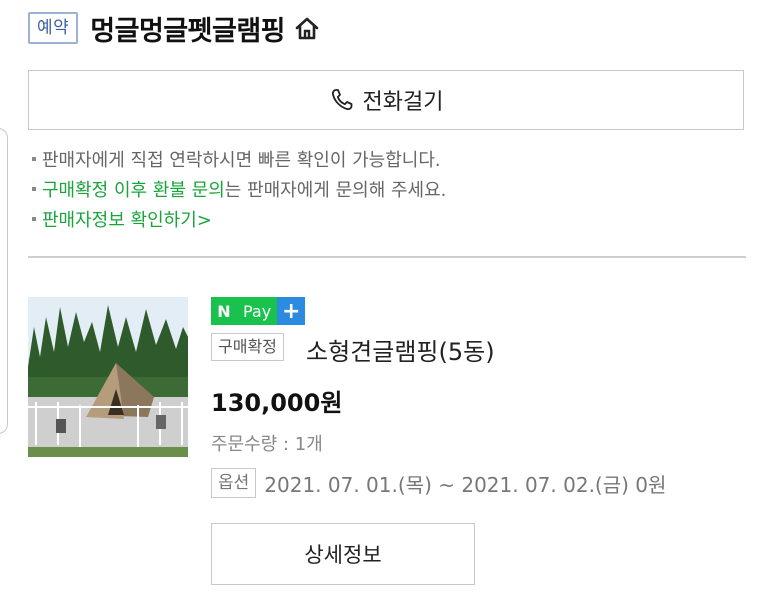 The height and width of the screenshot is (610, 773). I want to click on glamping-tent-image, so click(108, 377).